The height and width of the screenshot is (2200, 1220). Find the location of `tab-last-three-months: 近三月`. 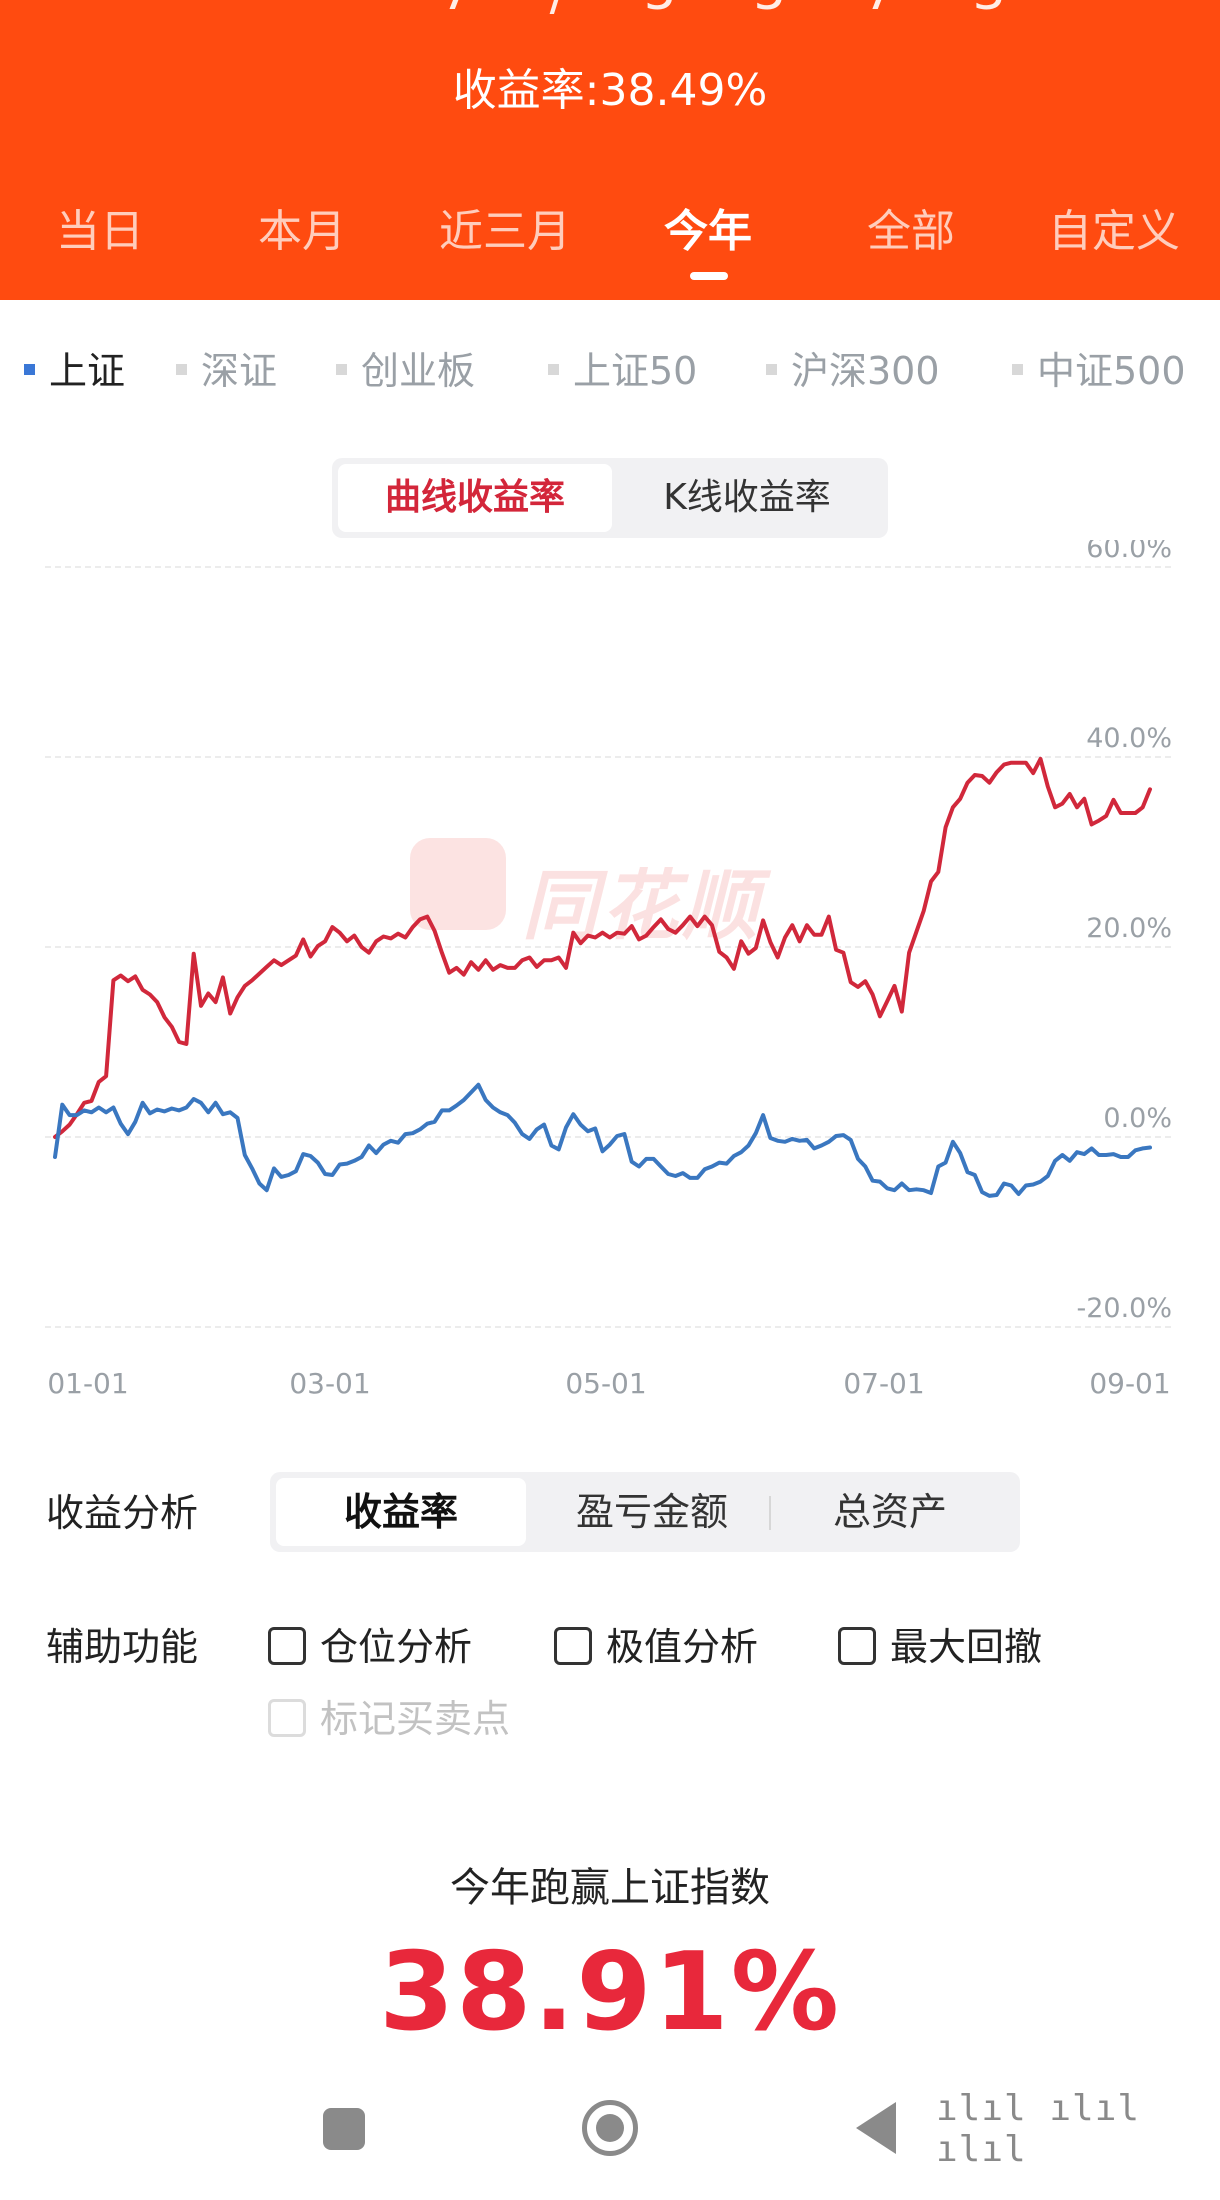

tab-last-three-months: 近三月 is located at coordinates (505, 227).